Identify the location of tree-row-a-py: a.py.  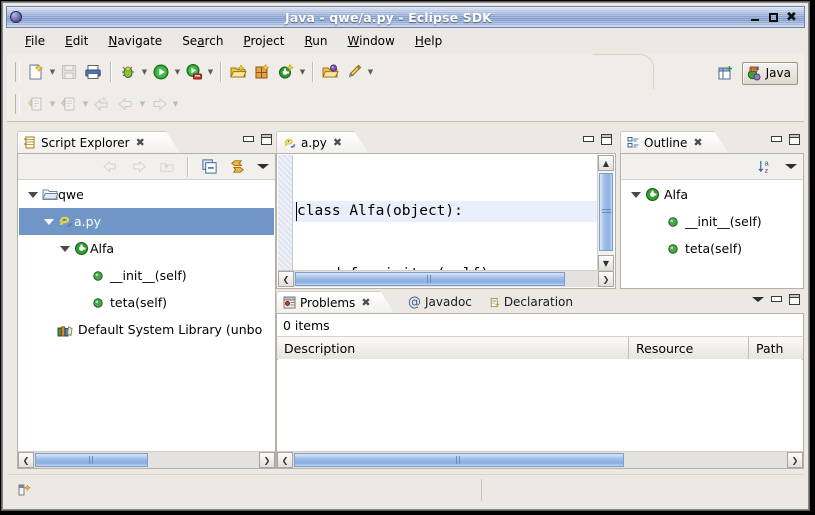
(146, 221).